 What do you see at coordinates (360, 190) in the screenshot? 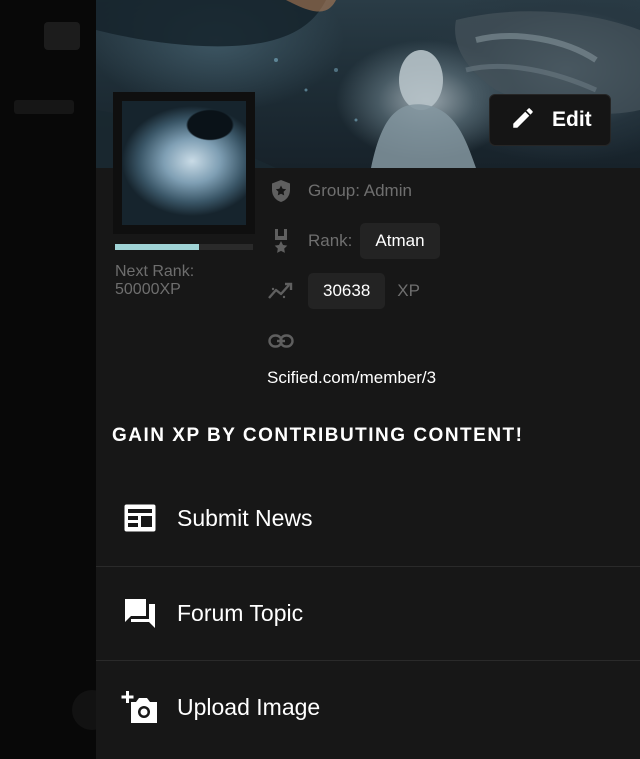
I see `group-text: Group: Admin` at bounding box center [360, 190].